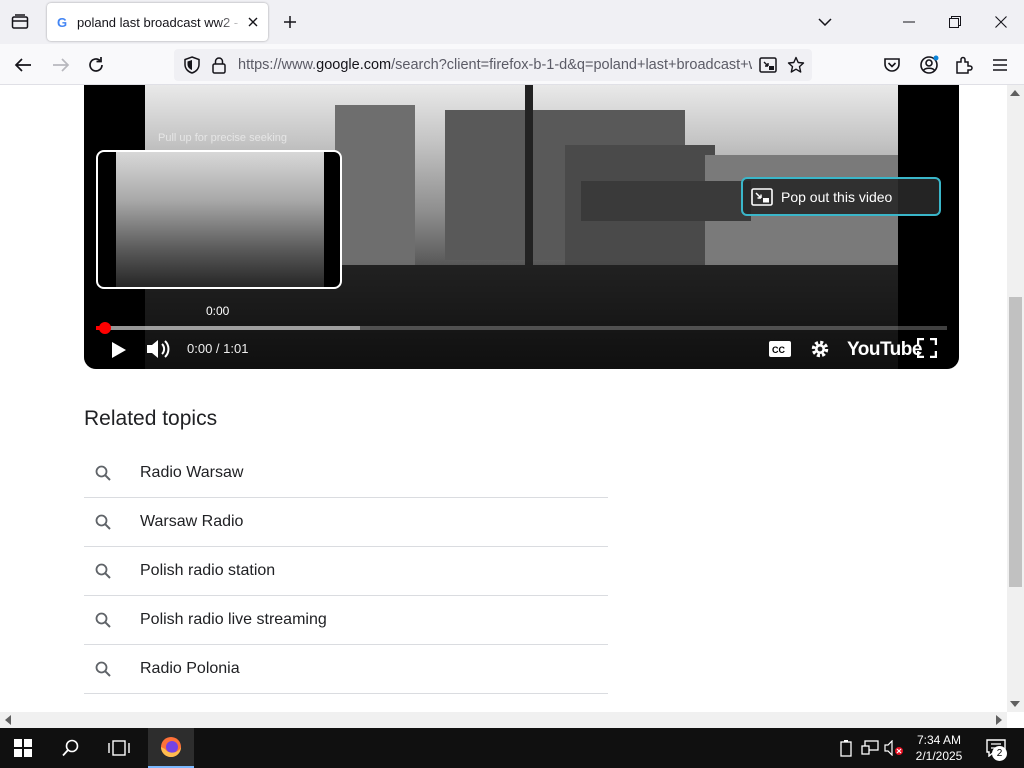 The height and width of the screenshot is (768, 1024). I want to click on reader-view-icon, so click(768, 65).